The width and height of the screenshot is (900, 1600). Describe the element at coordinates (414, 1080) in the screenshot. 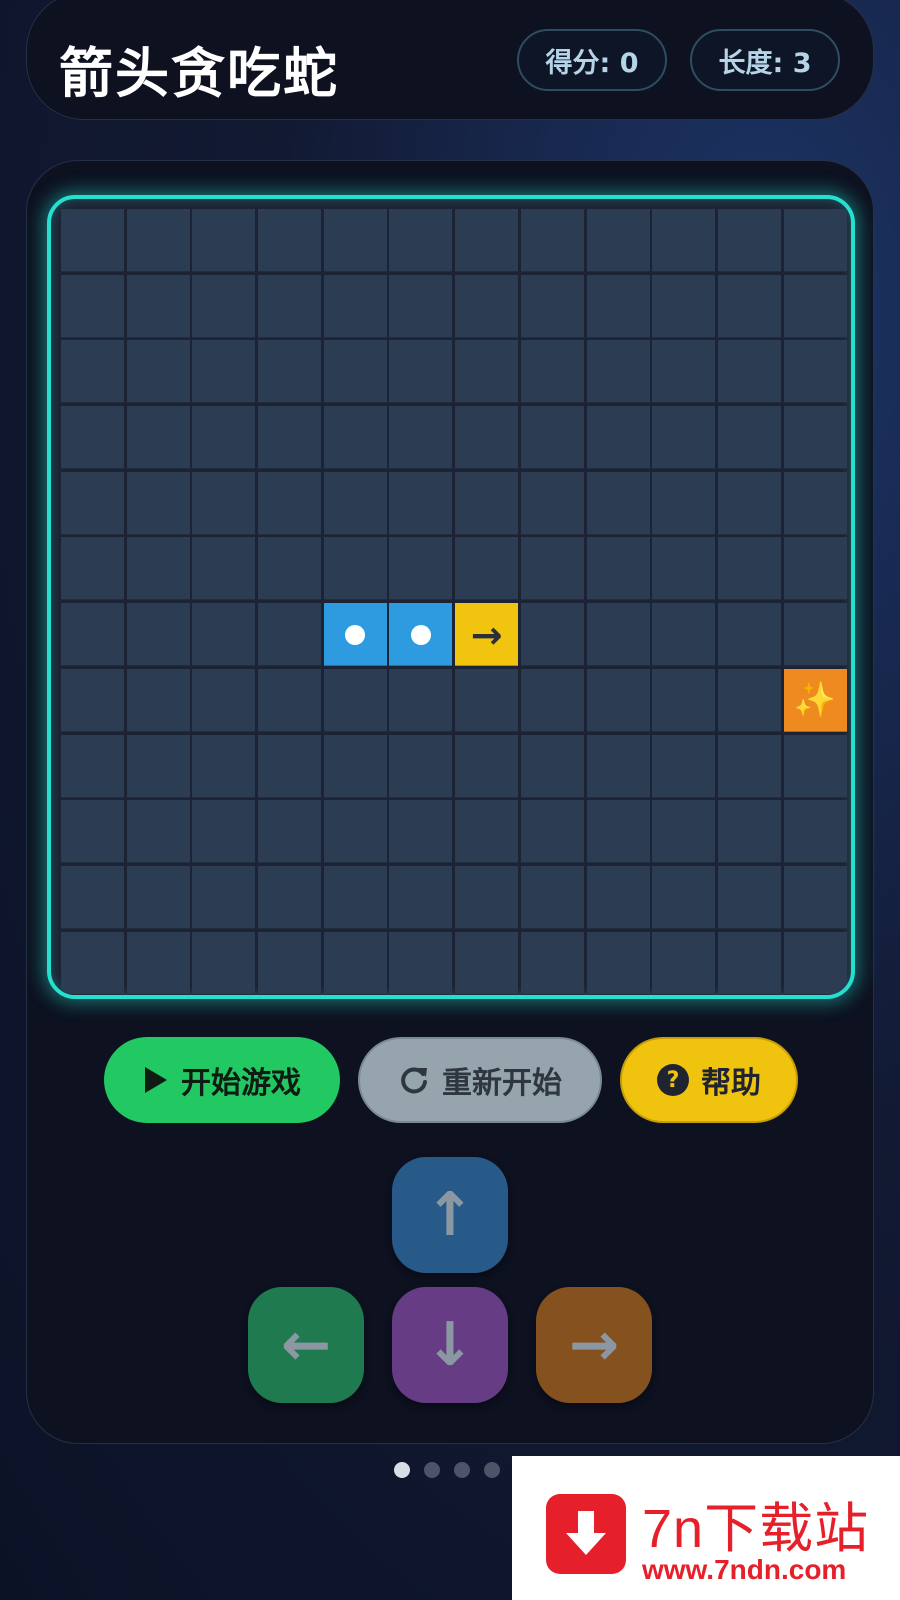

I see `refresh-icon` at that location.